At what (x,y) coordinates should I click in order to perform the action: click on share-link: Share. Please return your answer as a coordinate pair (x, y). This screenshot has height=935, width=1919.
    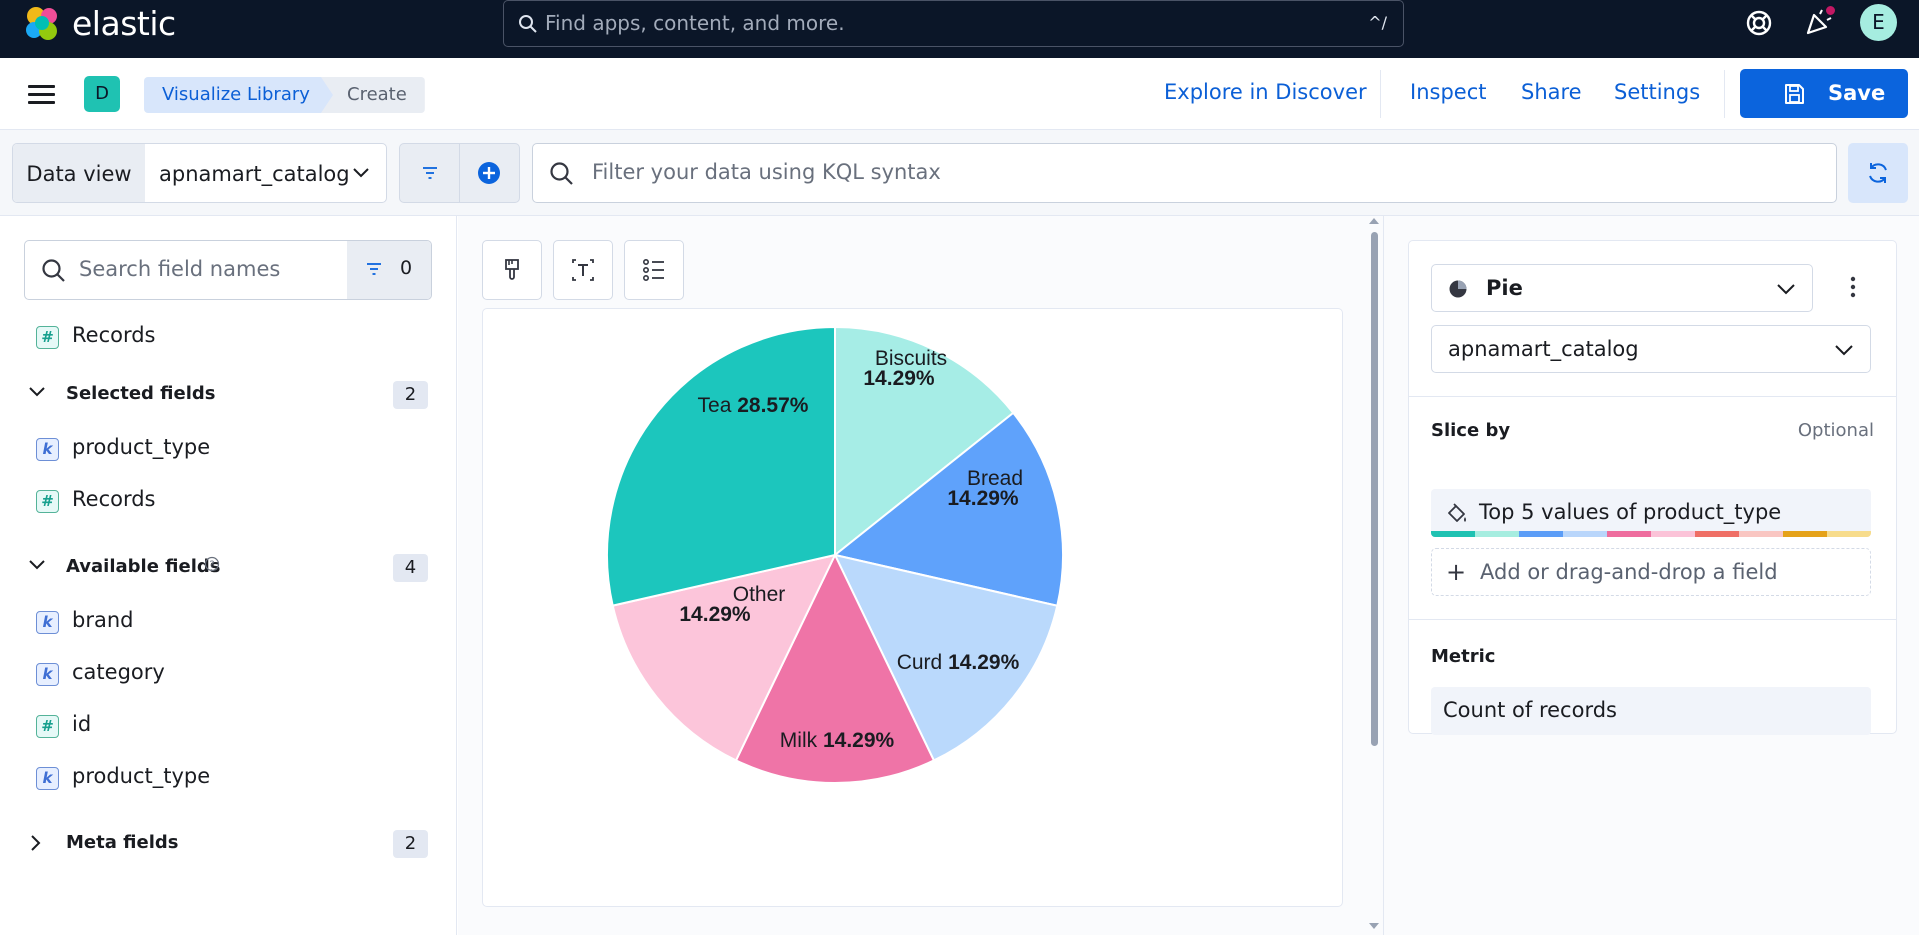
    Looking at the image, I should click on (1551, 92).